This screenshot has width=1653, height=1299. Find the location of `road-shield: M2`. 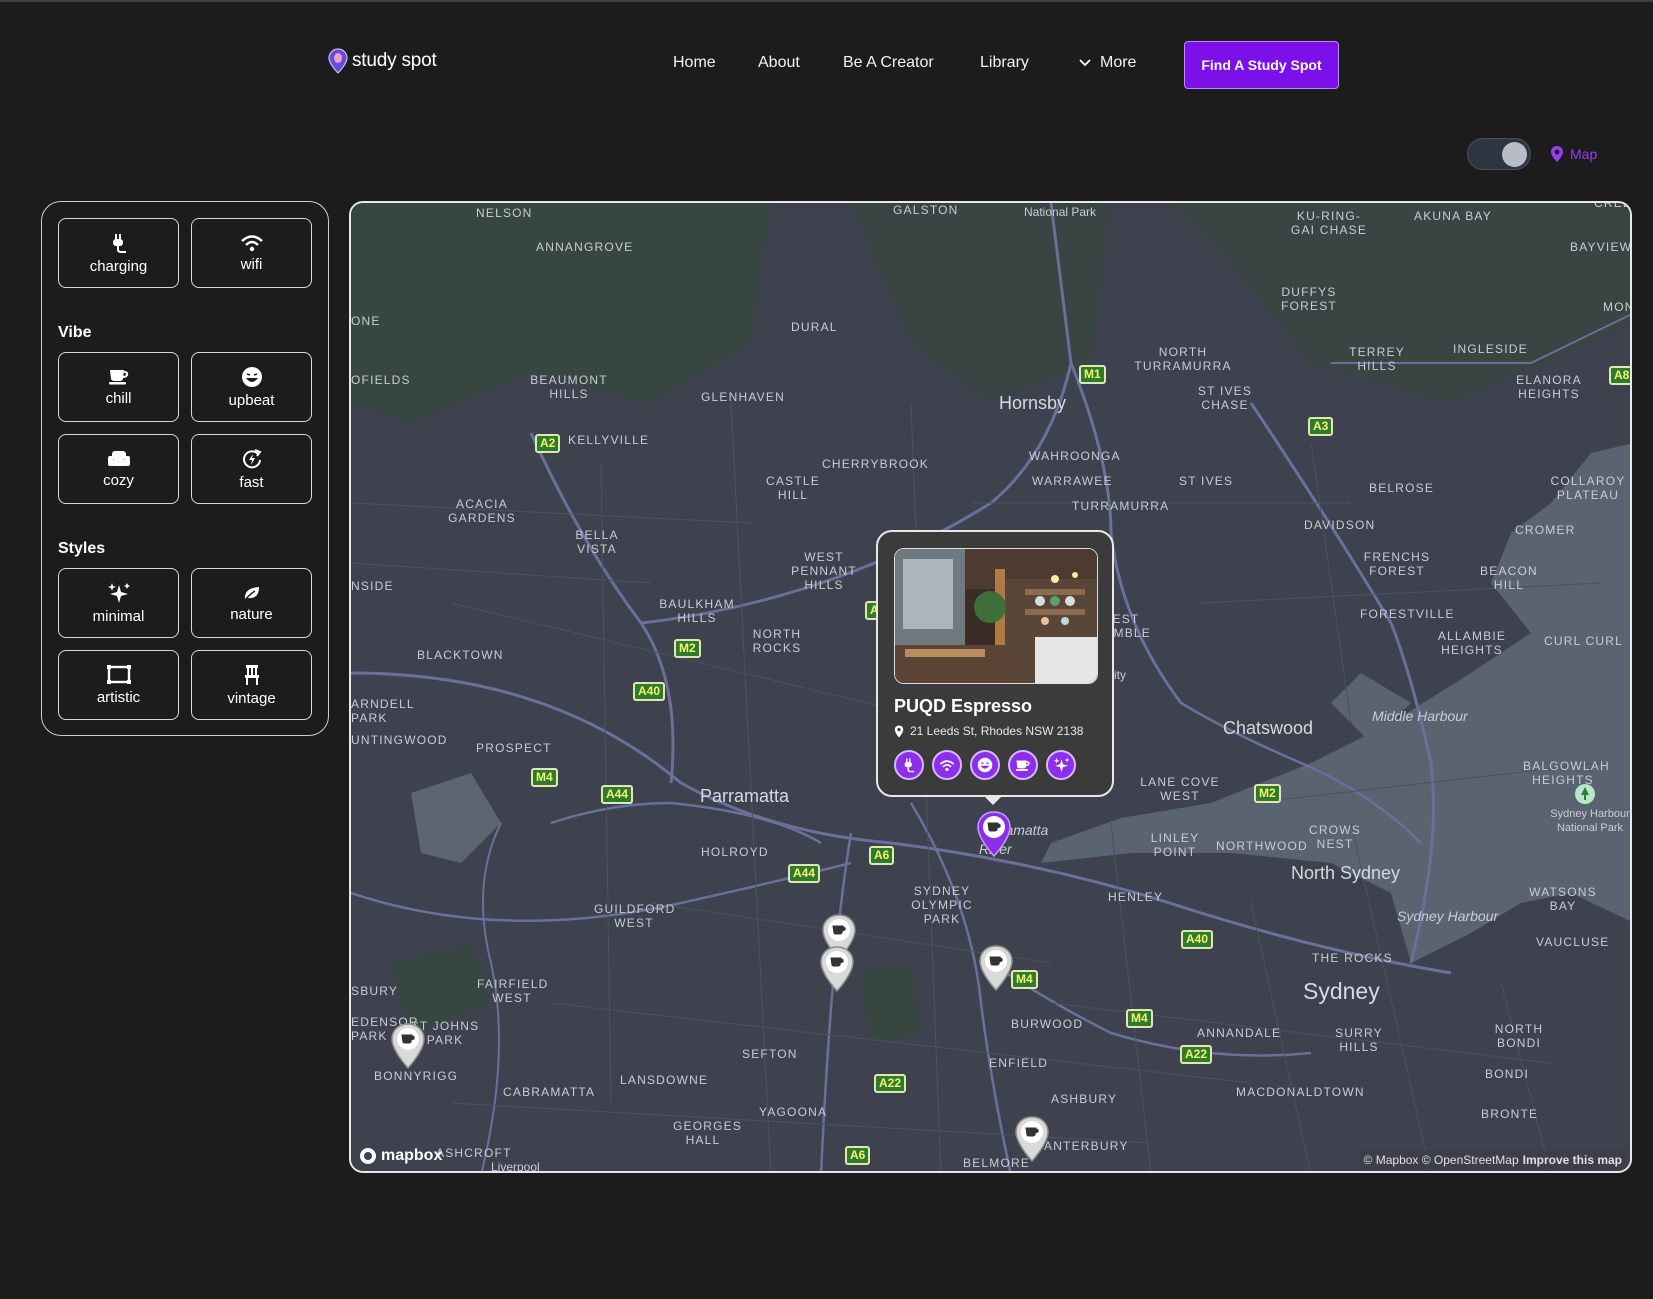

road-shield: M2 is located at coordinates (687, 648).